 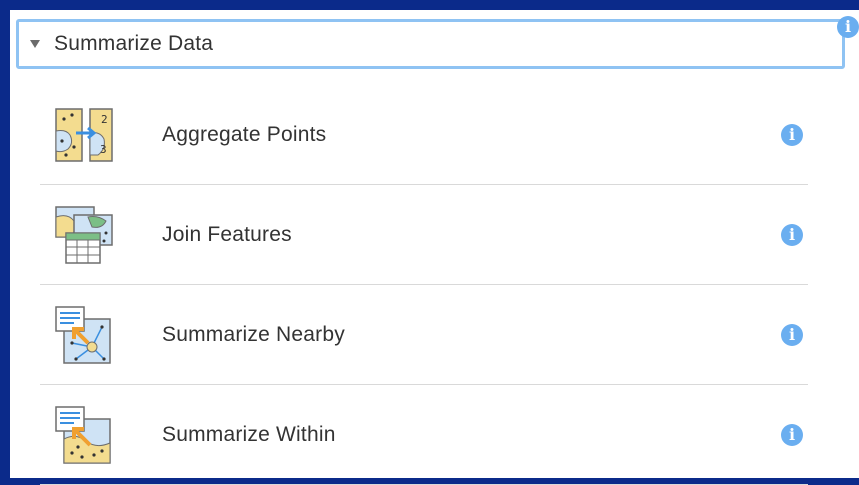 I want to click on join-features-icon, so click(x=84, y=235).